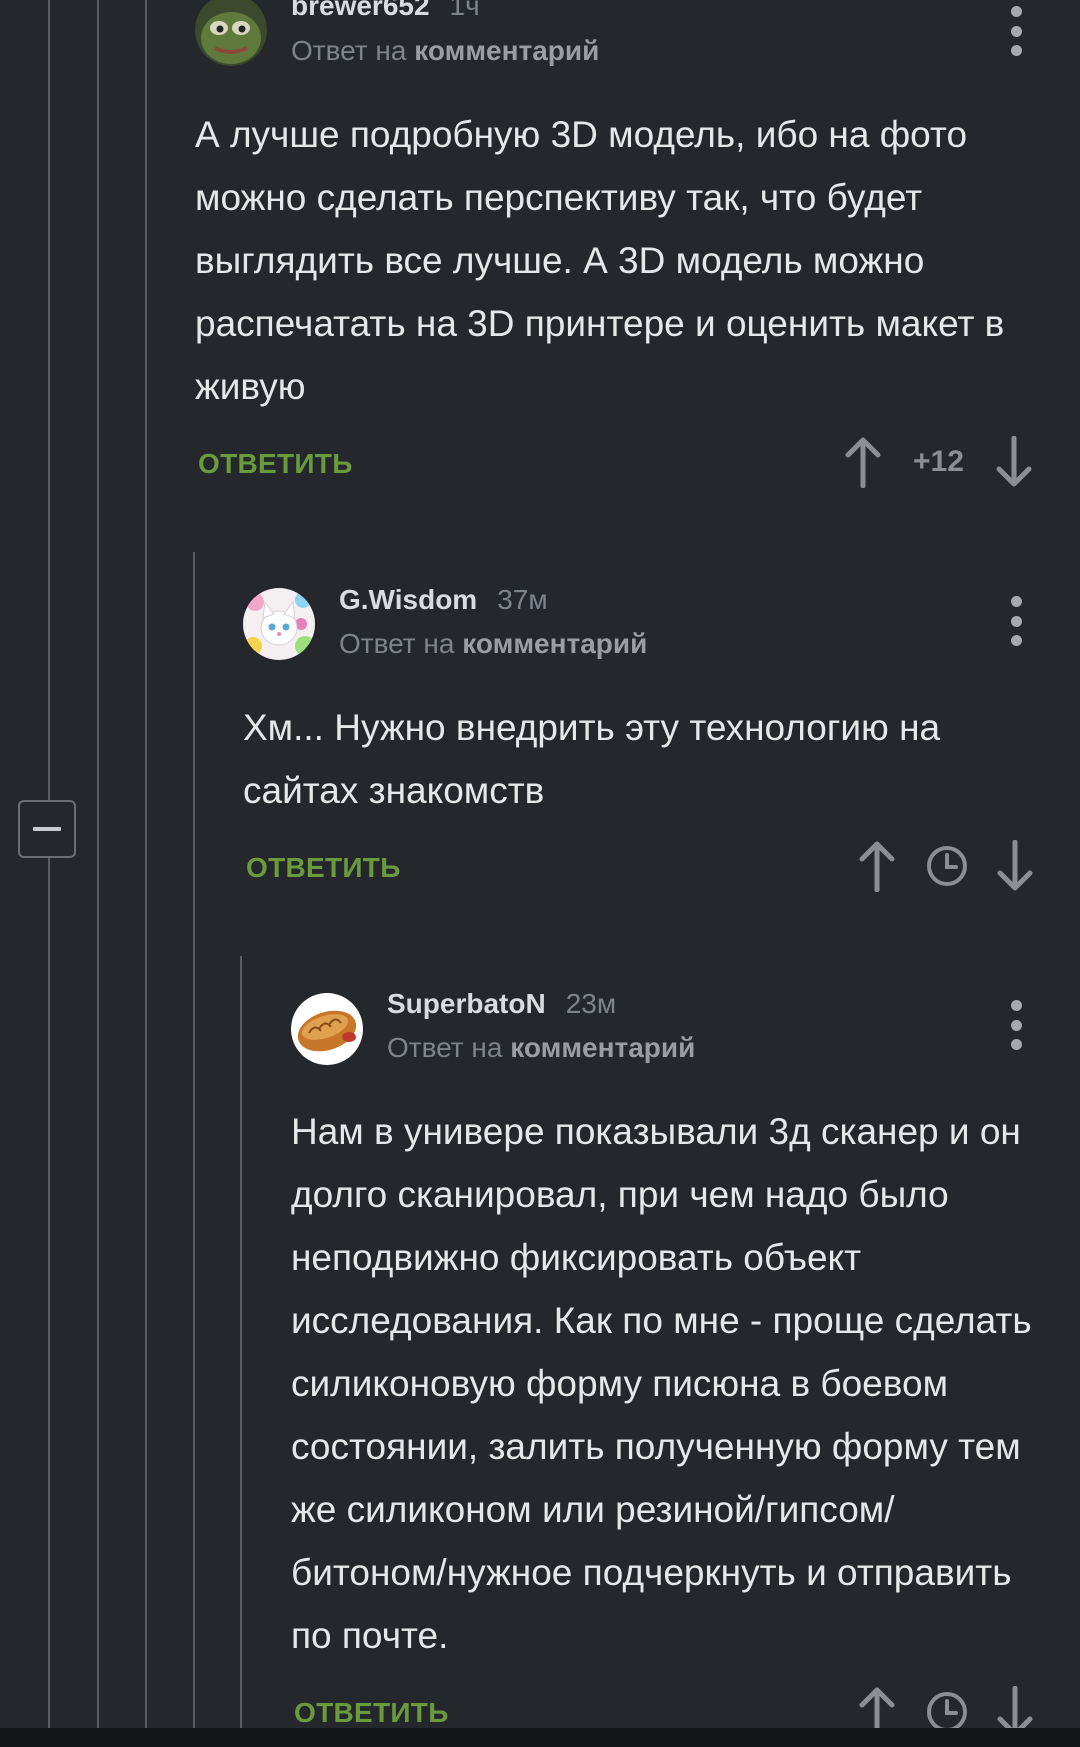 This screenshot has height=1747, width=1080. What do you see at coordinates (231, 33) in the screenshot?
I see `frog-avatar-icon` at bounding box center [231, 33].